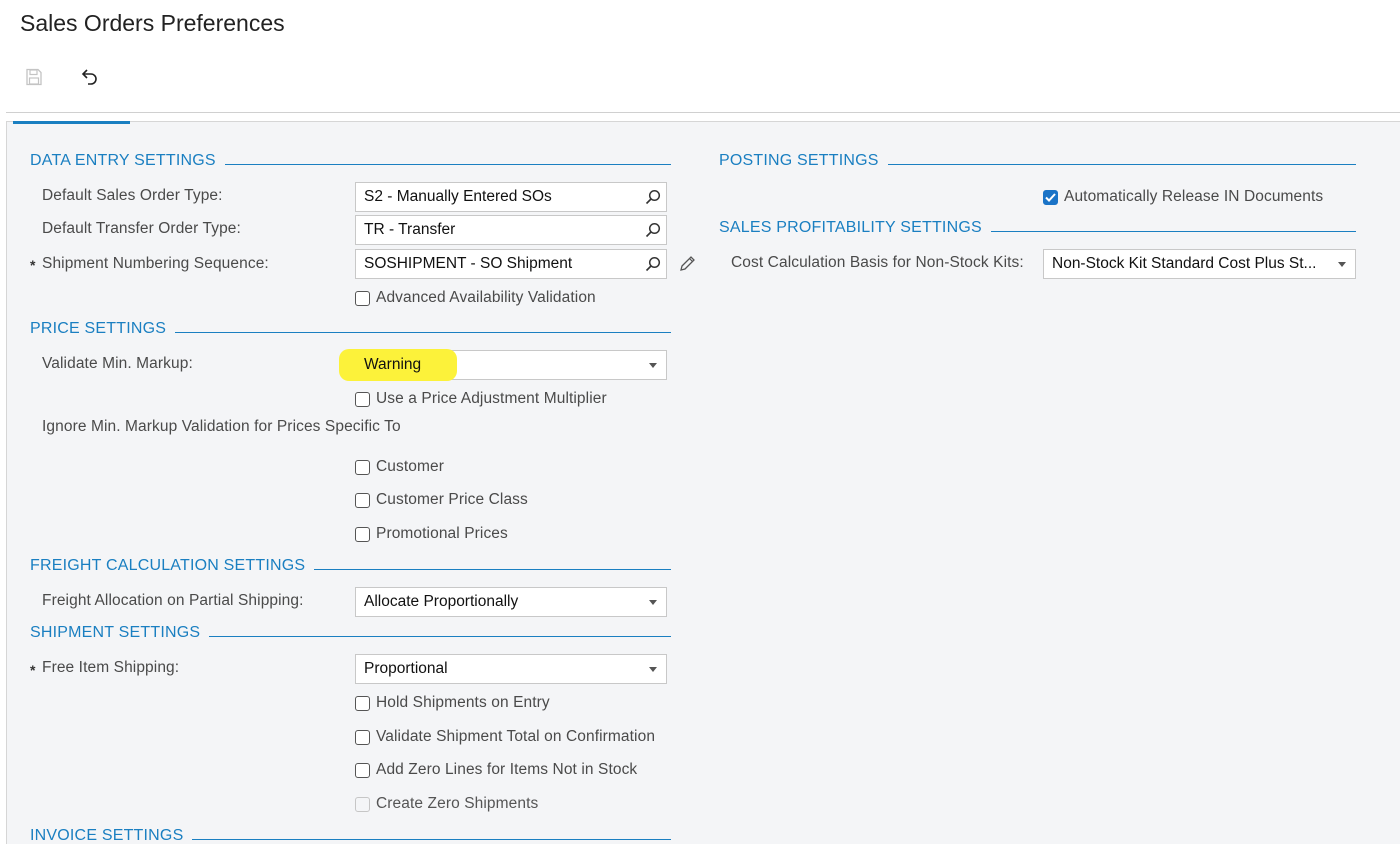 Image resolution: width=1400 pixels, height=844 pixels. I want to click on edit-sequence-button, so click(687, 264).